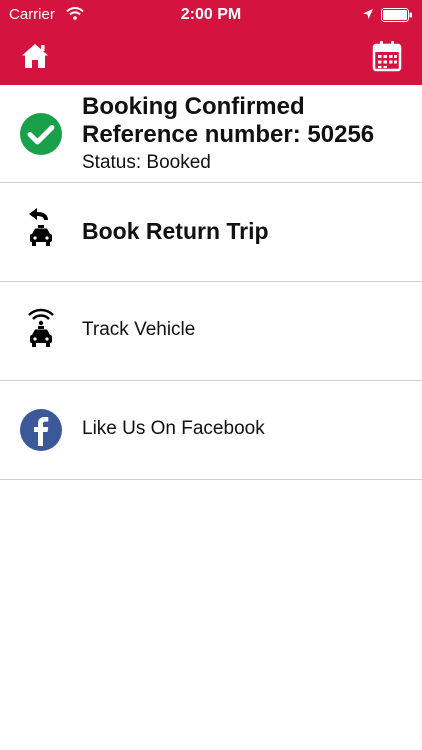 The image size is (422, 750). I want to click on return-taxi-icon, so click(41, 230).